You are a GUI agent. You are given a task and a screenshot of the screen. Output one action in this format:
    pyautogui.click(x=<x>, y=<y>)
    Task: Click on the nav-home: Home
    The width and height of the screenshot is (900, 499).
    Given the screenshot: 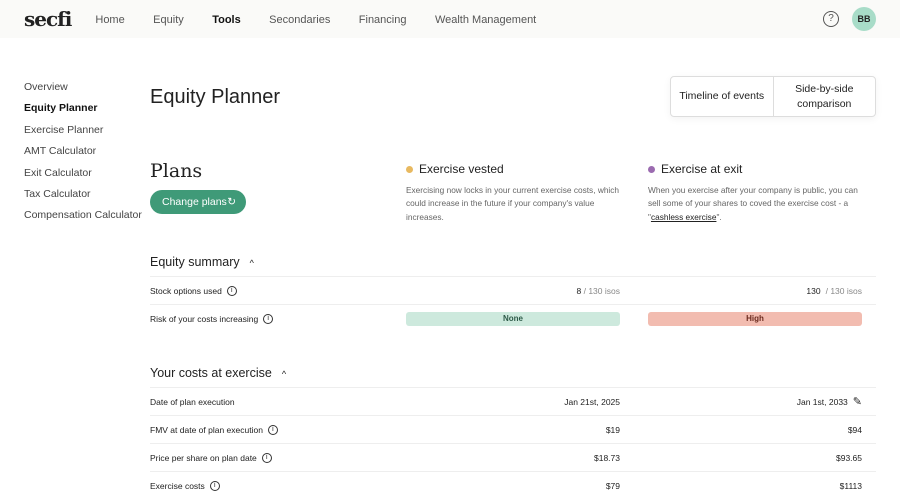 What is the action you would take?
    pyautogui.click(x=109, y=20)
    